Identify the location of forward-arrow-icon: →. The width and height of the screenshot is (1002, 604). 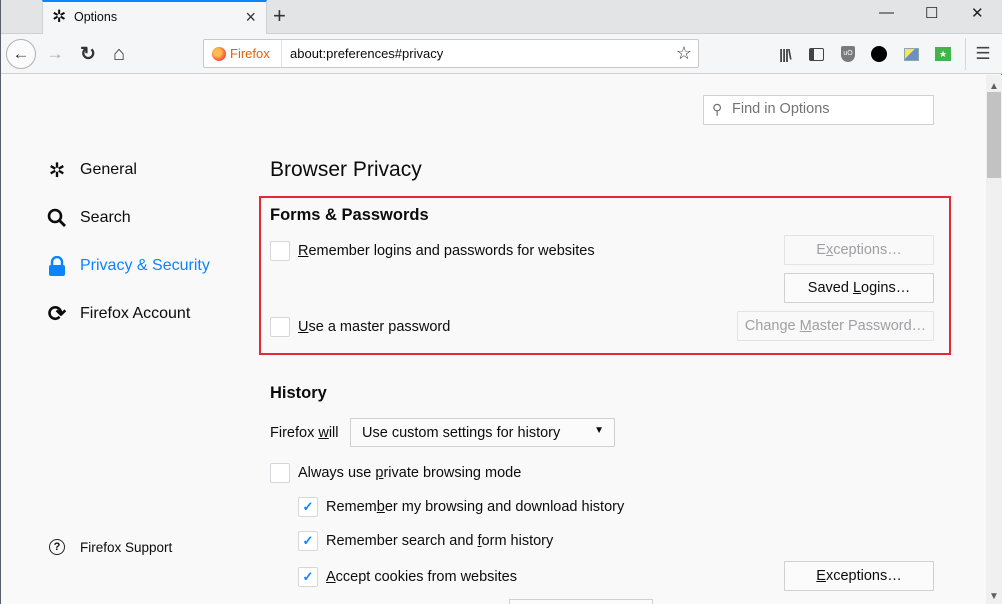
(55, 53).